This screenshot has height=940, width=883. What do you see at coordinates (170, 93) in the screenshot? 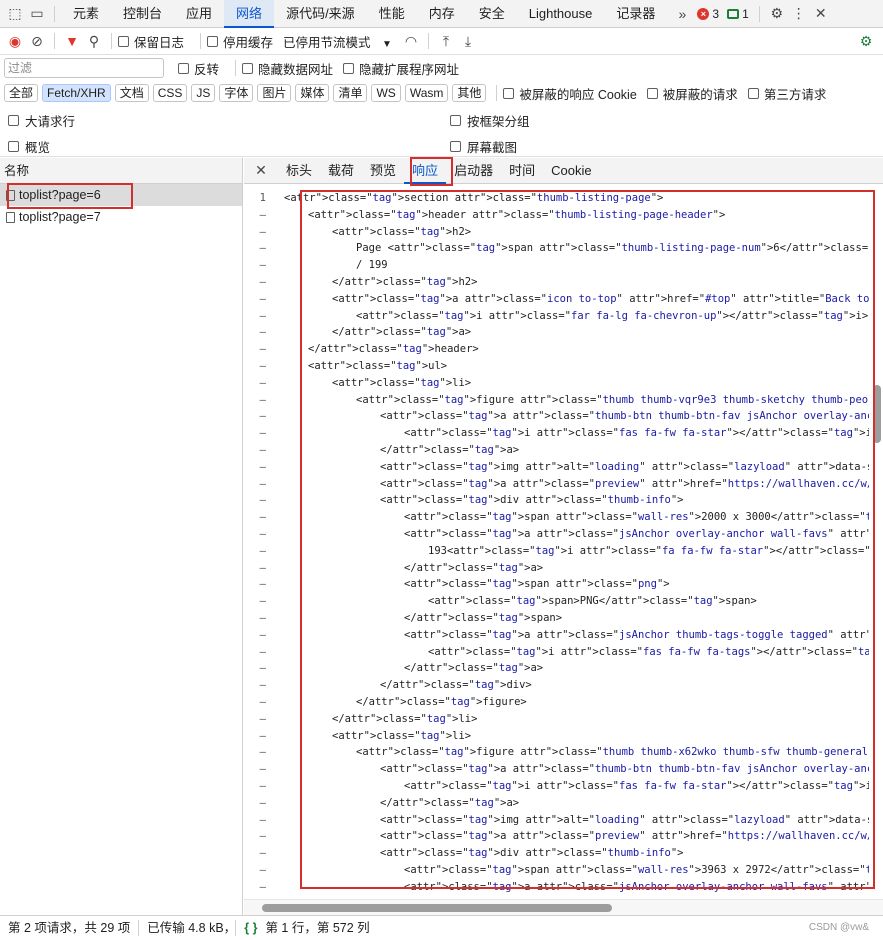
I see `type-chip-3: CSS` at bounding box center [170, 93].